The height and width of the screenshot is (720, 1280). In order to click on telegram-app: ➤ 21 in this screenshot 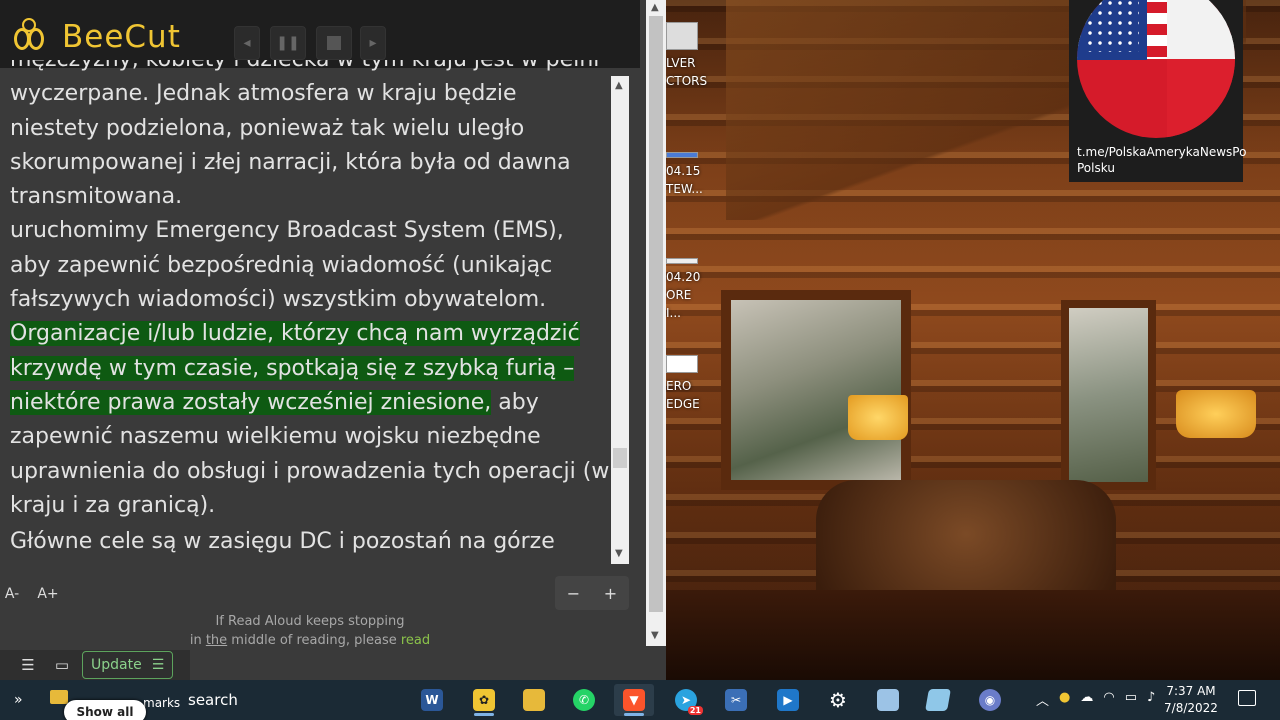, I will do `click(686, 700)`.